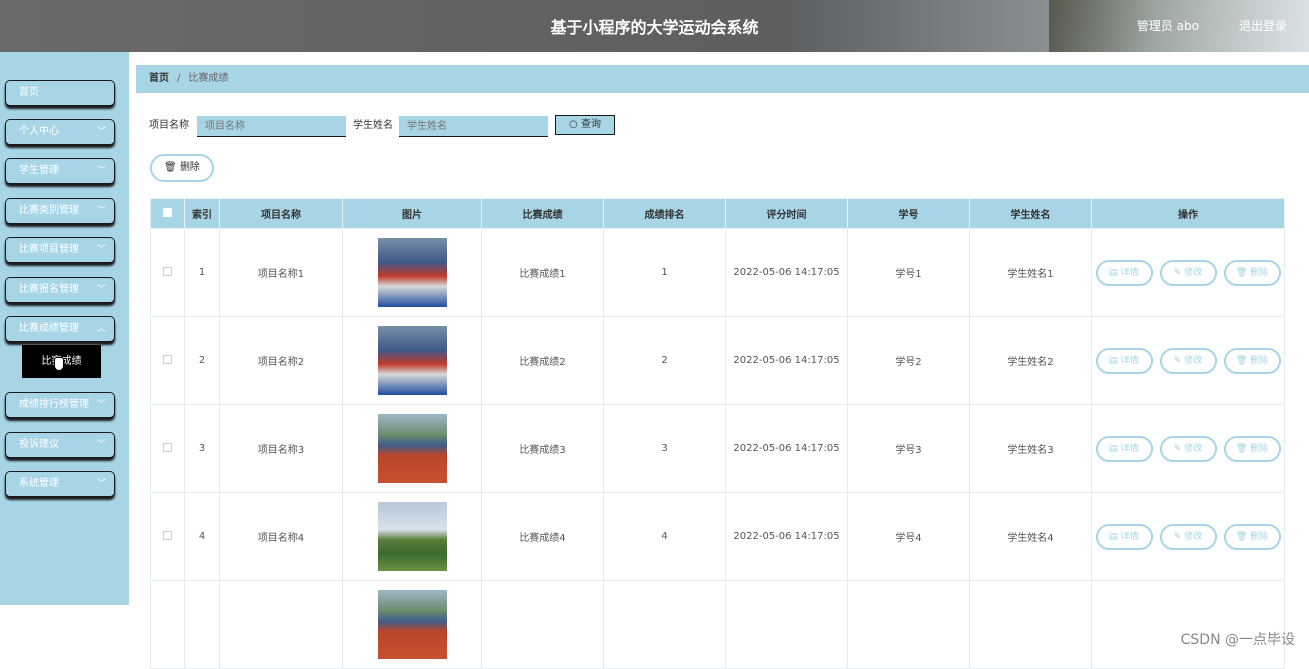 This screenshot has height=669, width=1309. Describe the element at coordinates (908, 213) in the screenshot. I see `column-header: 学号` at that location.